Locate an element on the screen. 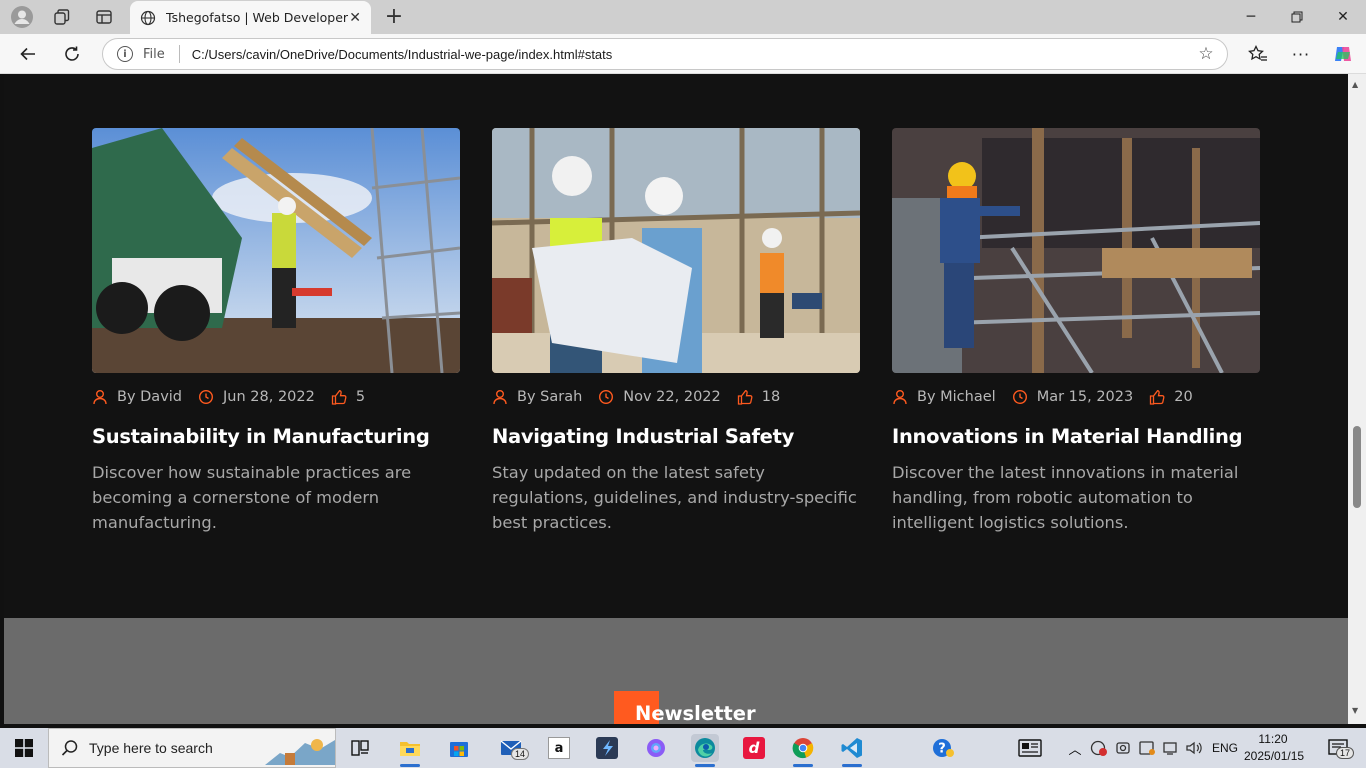 This screenshot has width=1366, height=768. post-likes: 18 is located at coordinates (771, 397).